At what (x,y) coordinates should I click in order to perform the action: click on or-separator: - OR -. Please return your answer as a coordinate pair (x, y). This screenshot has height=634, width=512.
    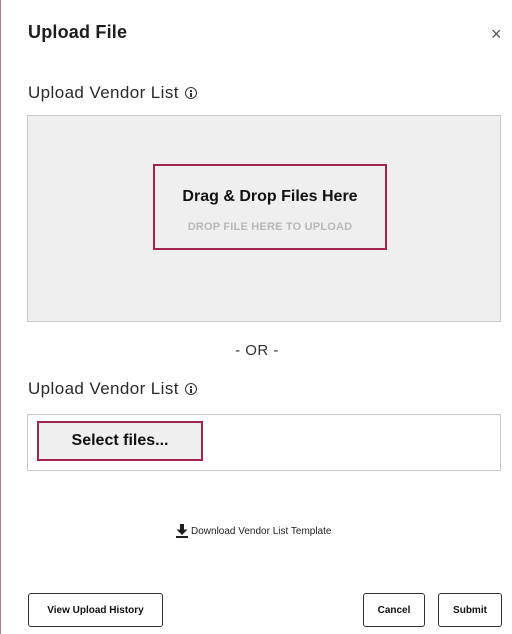
    Looking at the image, I should click on (257, 350).